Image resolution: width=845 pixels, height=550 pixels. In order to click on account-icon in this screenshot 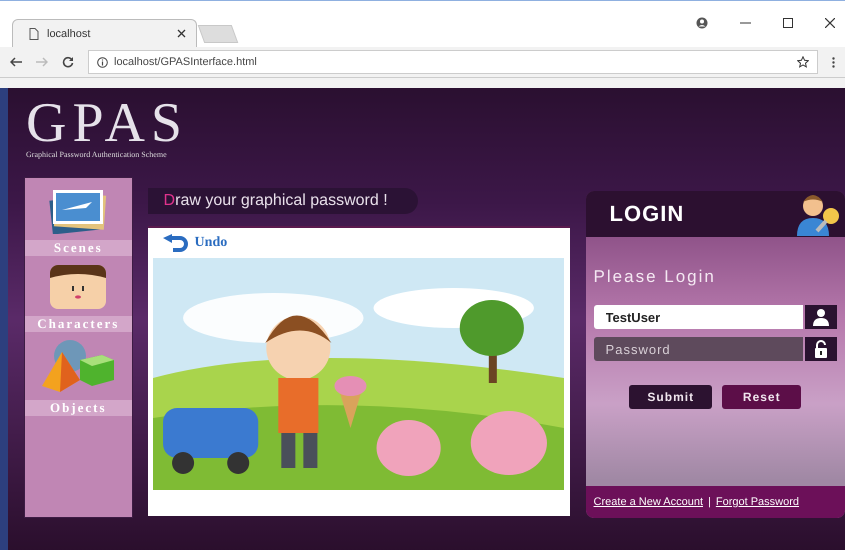, I will do `click(702, 23)`.